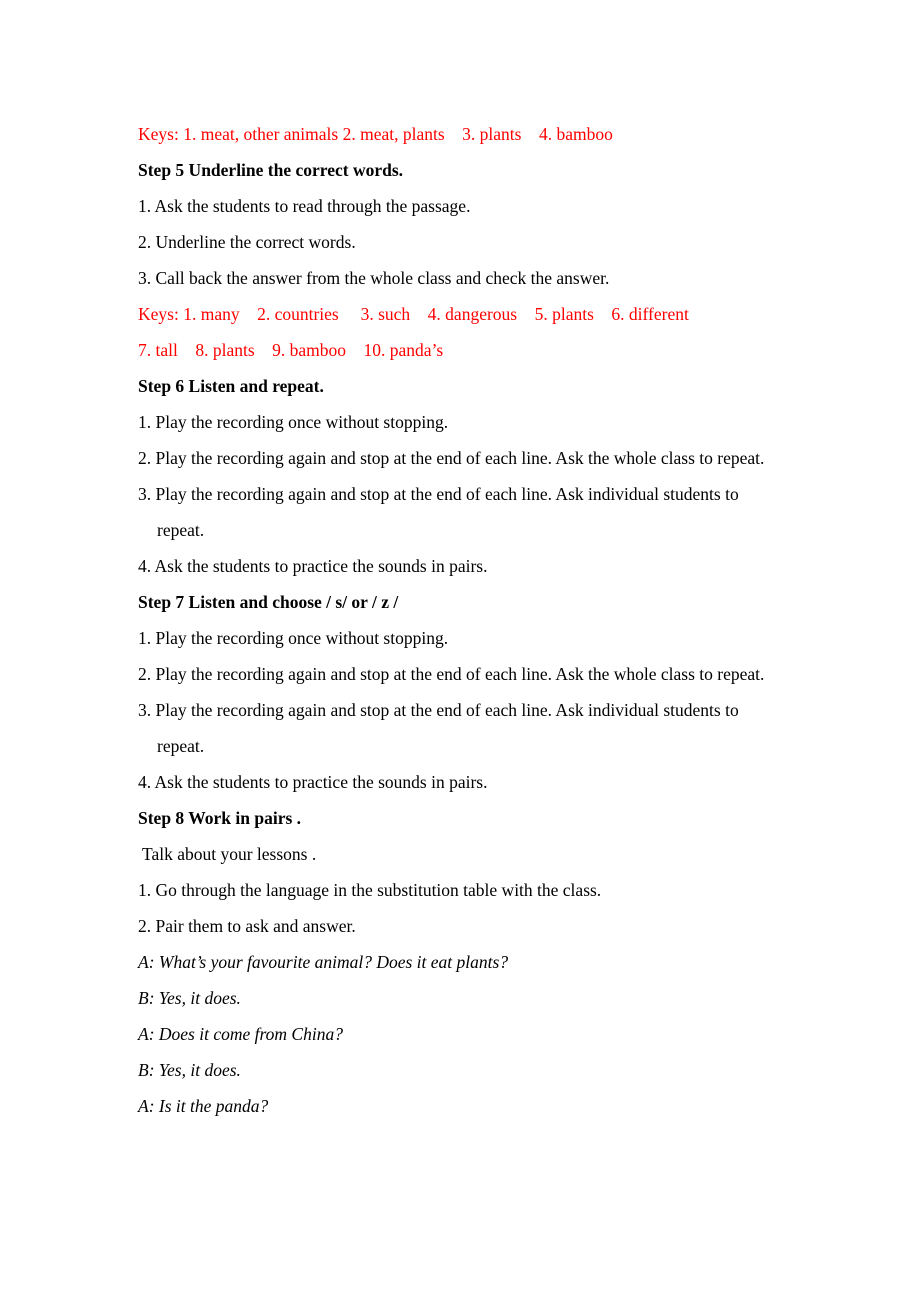  Describe the element at coordinates (231, 386) in the screenshot. I see `section-heading-step-6: Step 6 Listen and repeat.` at that location.